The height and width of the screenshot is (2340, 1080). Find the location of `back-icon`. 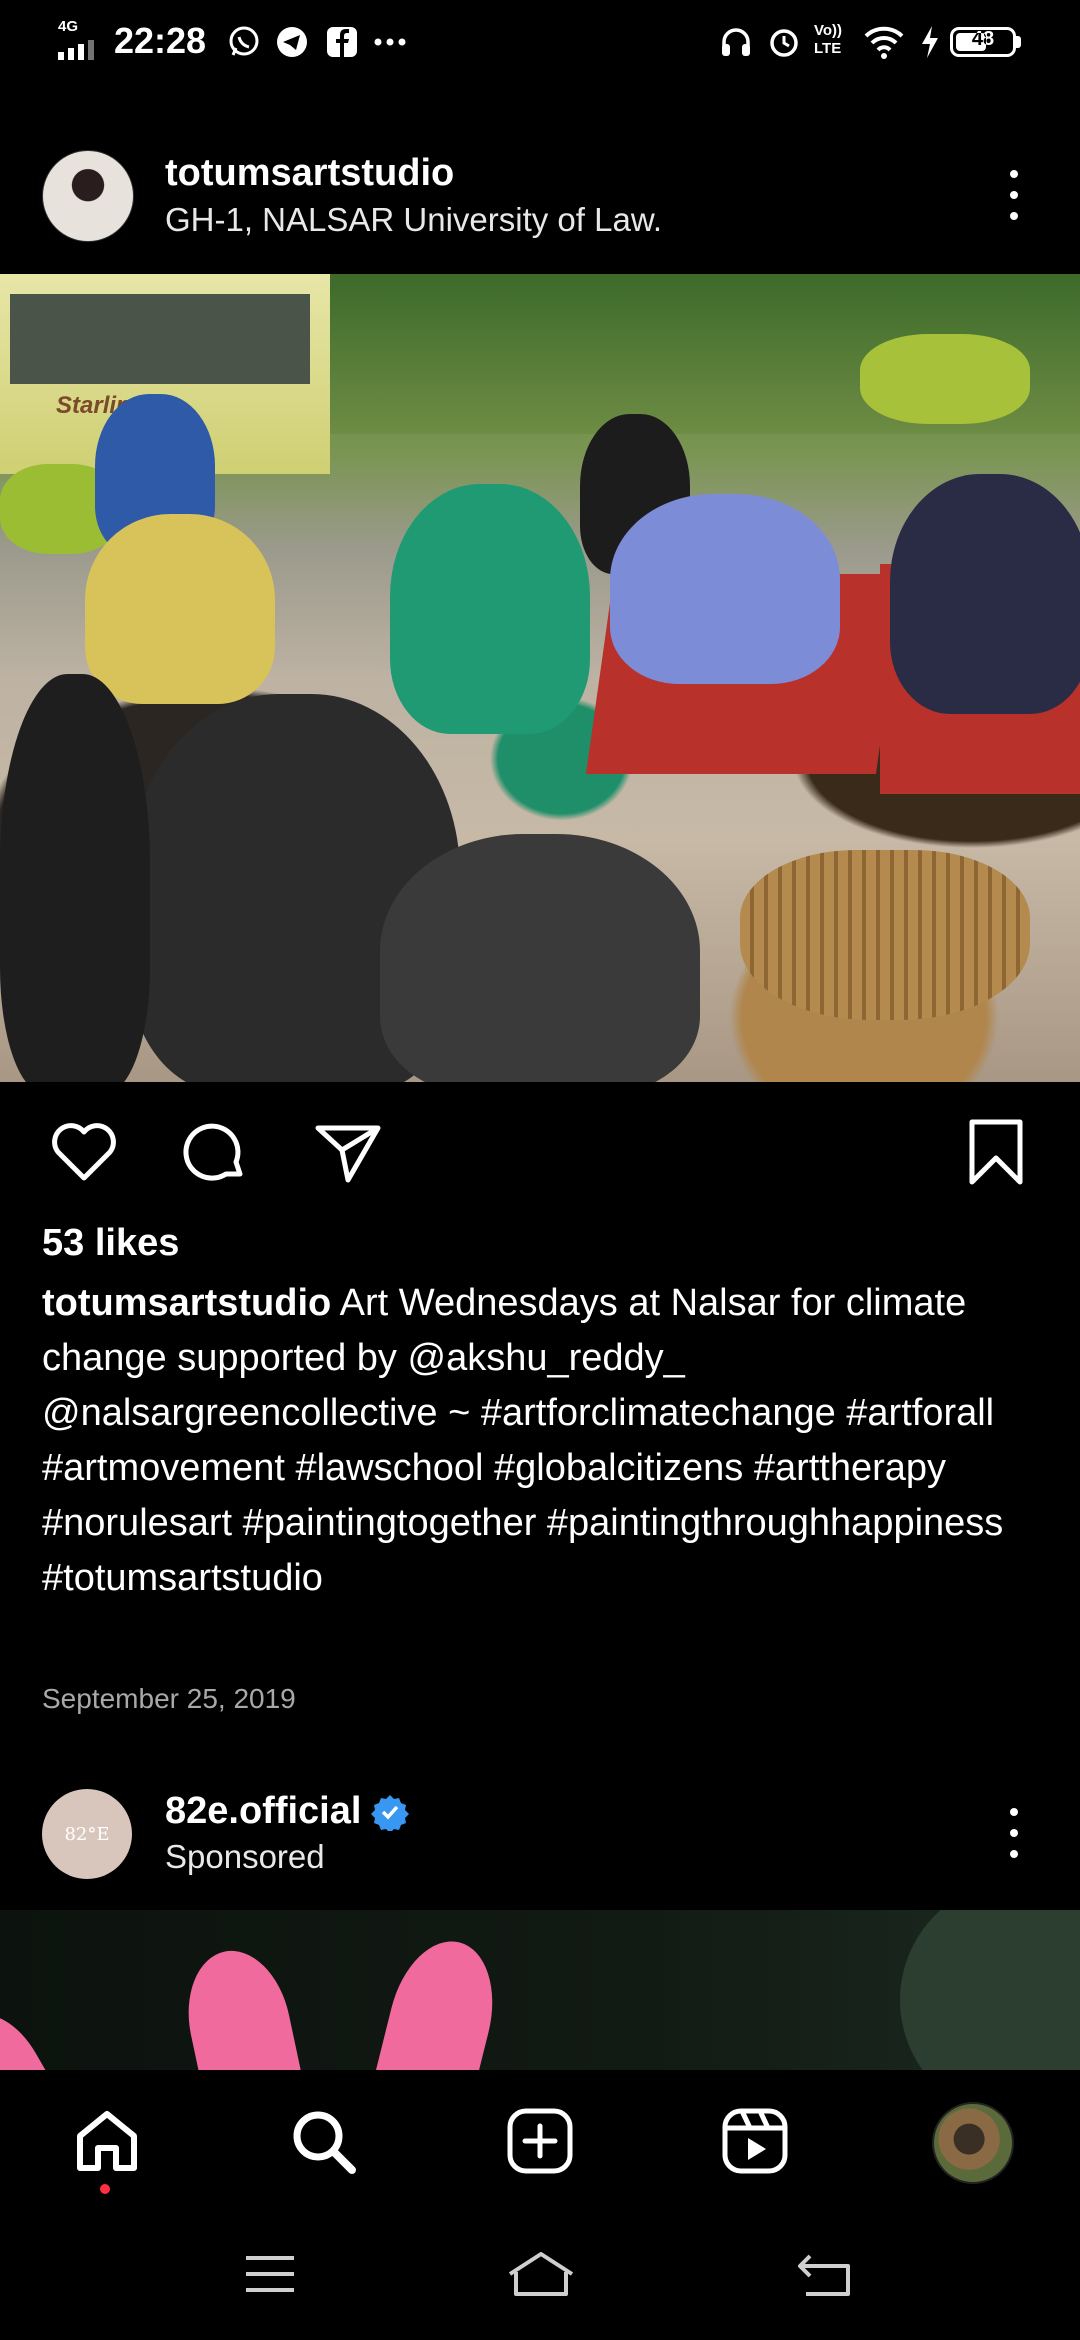

back-icon is located at coordinates (824, 2274).